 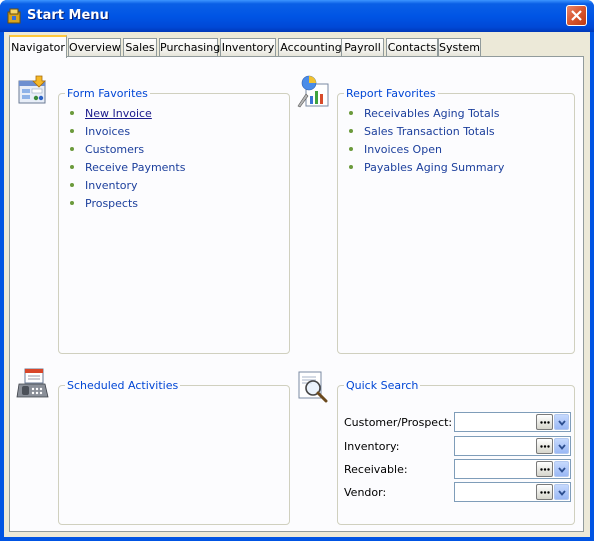 I want to click on vendor-lookup-button, so click(x=544, y=492).